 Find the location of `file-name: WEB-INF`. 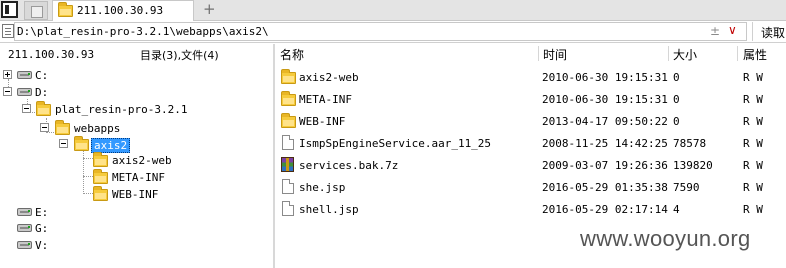

file-name: WEB-INF is located at coordinates (322, 121).